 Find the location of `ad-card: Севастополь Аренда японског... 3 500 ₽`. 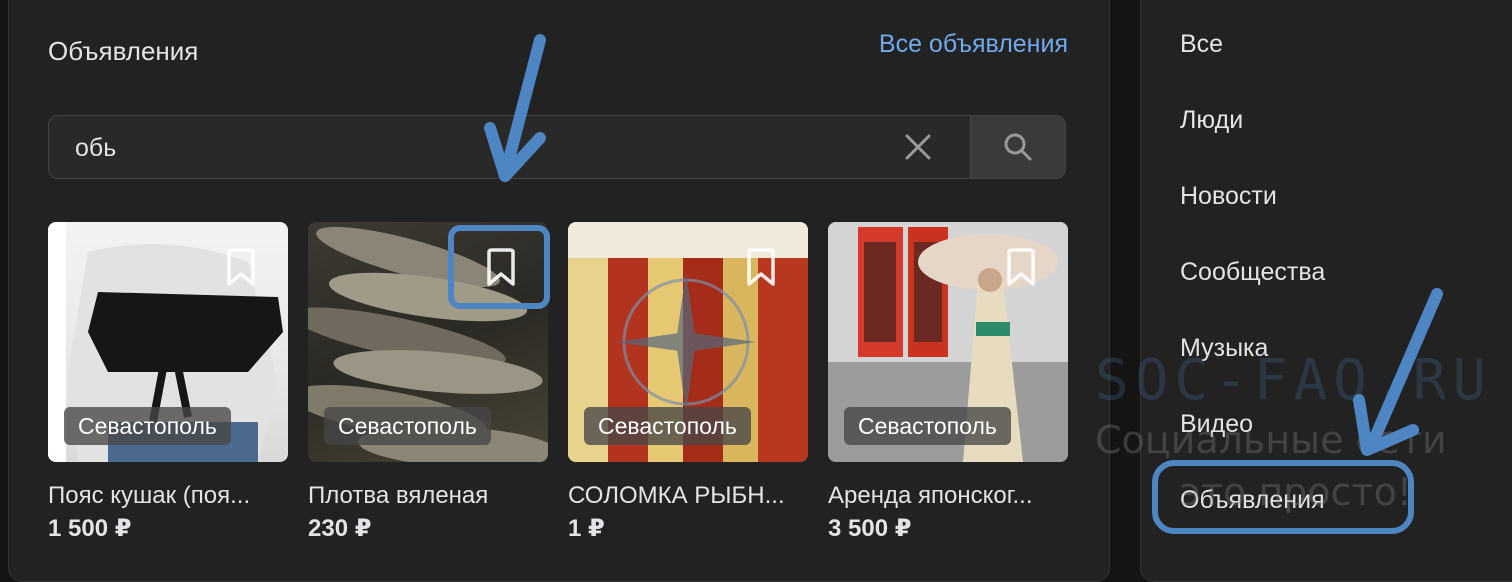

ad-card: Севастополь Аренда японског... 3 500 ₽ is located at coordinates (948, 382).